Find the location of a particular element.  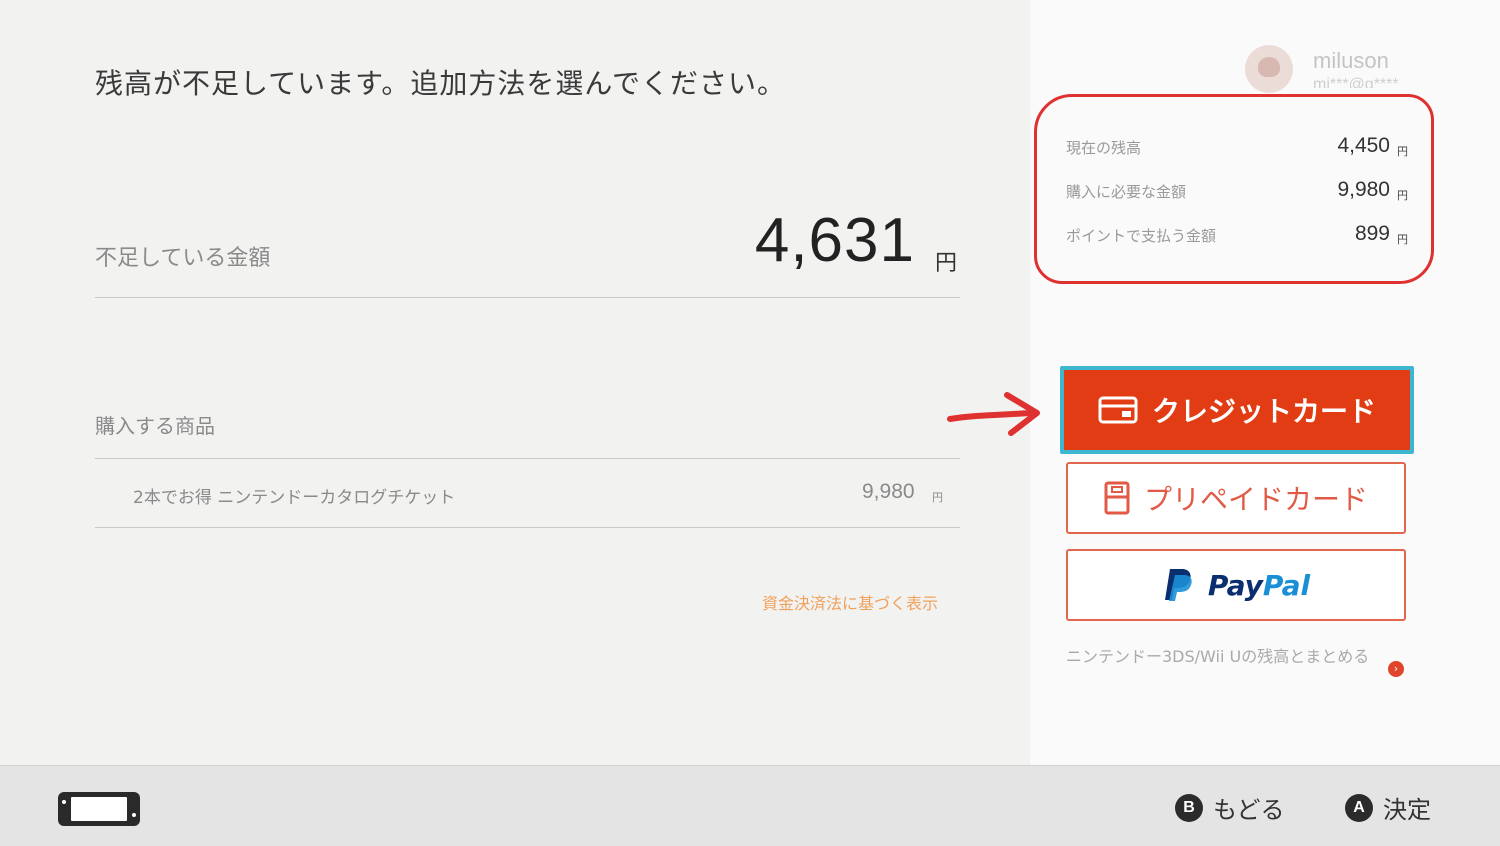

purchase-items-label: 購入する商品 is located at coordinates (155, 426).